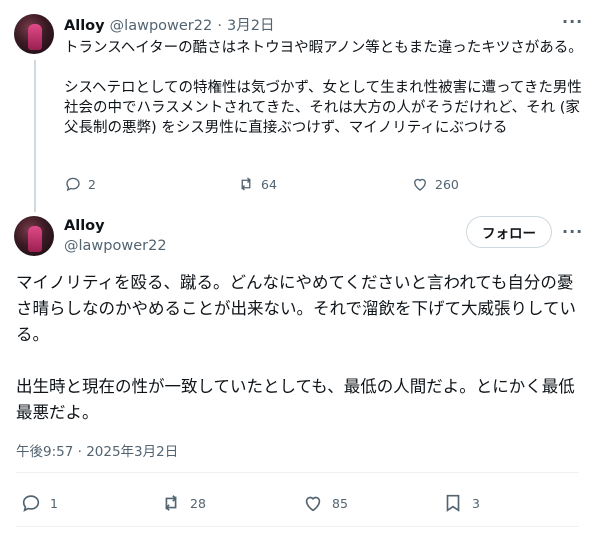  I want to click on follow-button: フォロー, so click(509, 232).